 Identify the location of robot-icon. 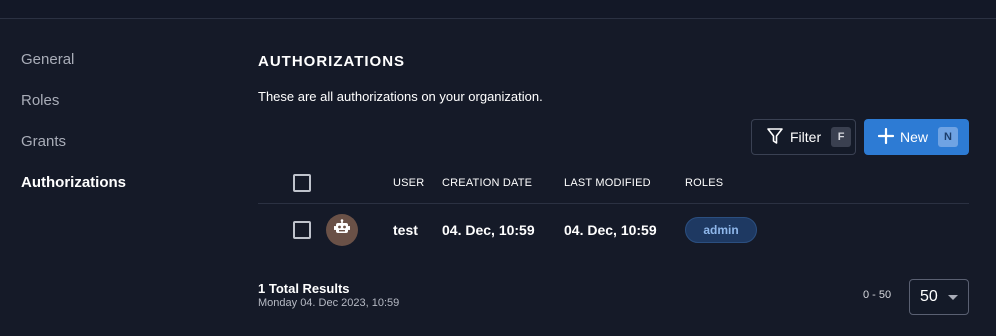
(342, 230).